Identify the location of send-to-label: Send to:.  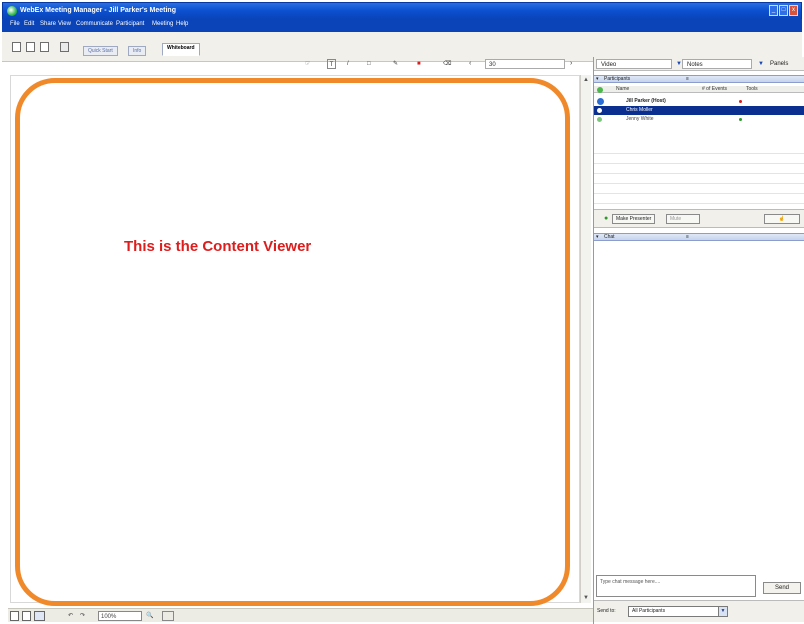
(606, 611).